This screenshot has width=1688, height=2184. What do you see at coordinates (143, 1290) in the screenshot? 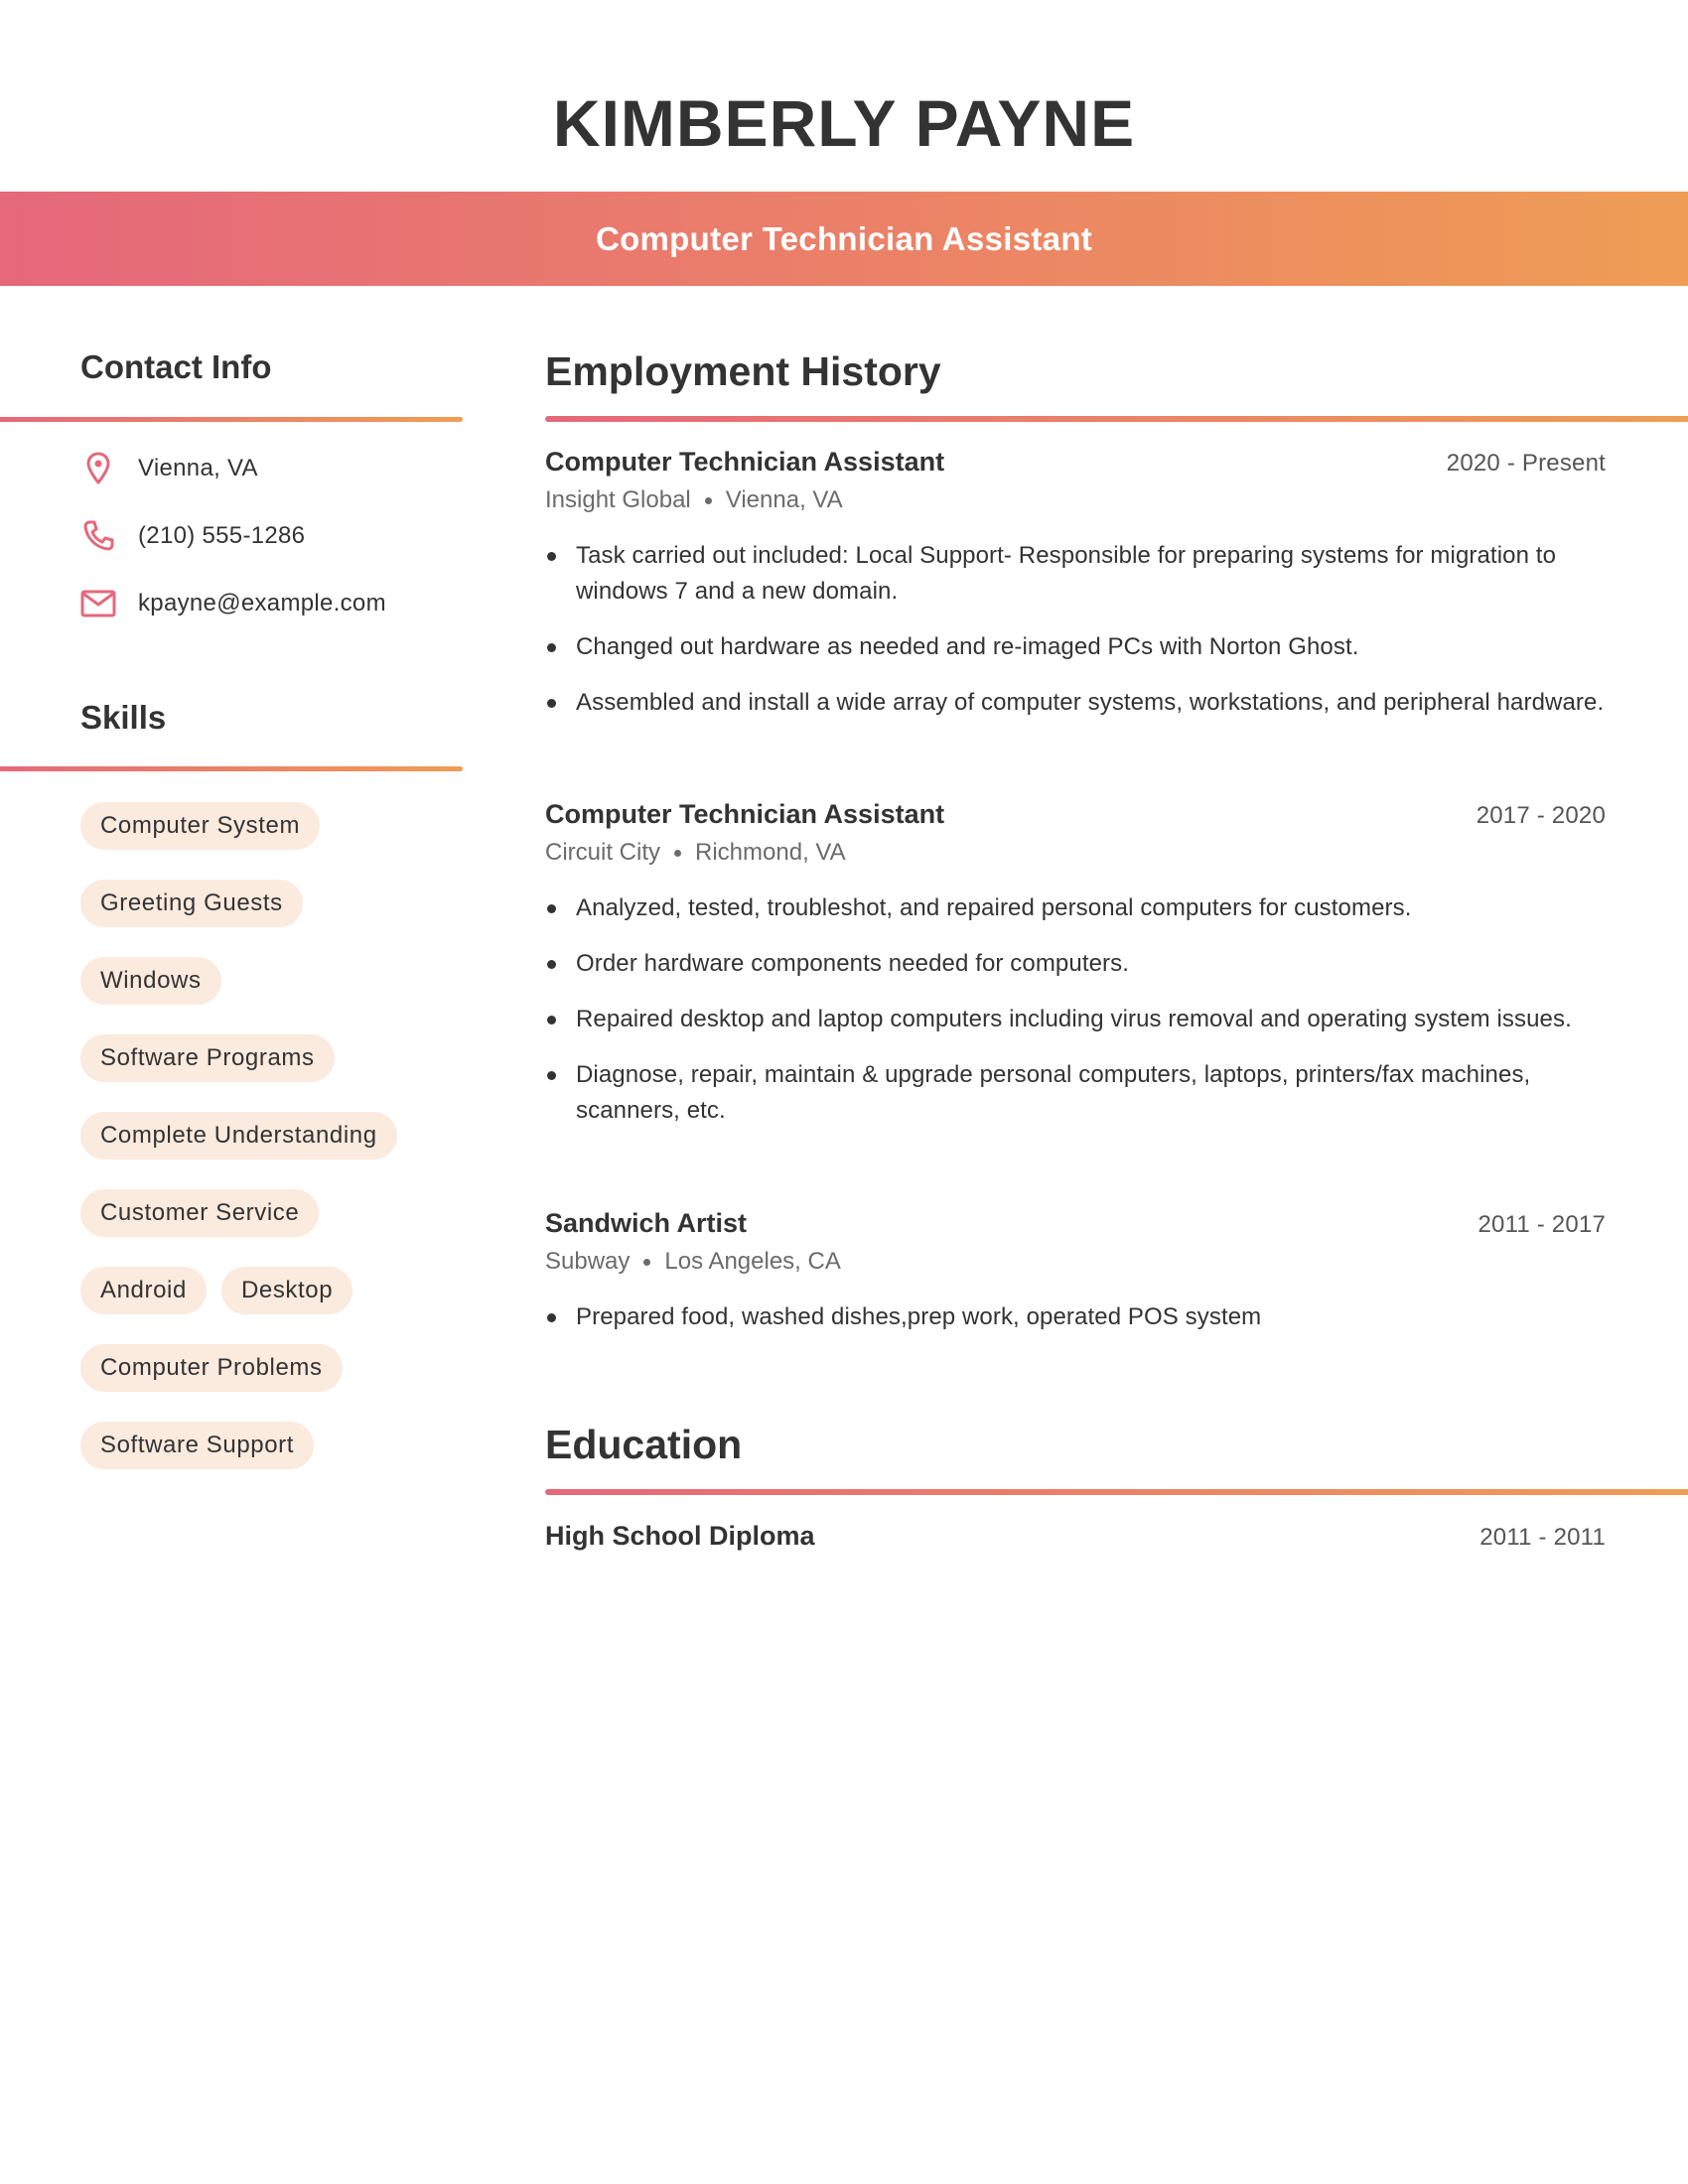
I see `skill-chip: Android` at bounding box center [143, 1290].